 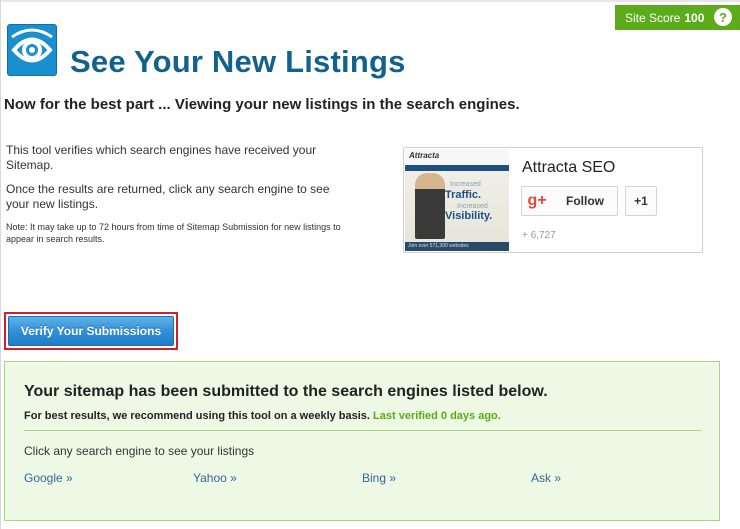 I want to click on top-border, so click(x=370, y=1).